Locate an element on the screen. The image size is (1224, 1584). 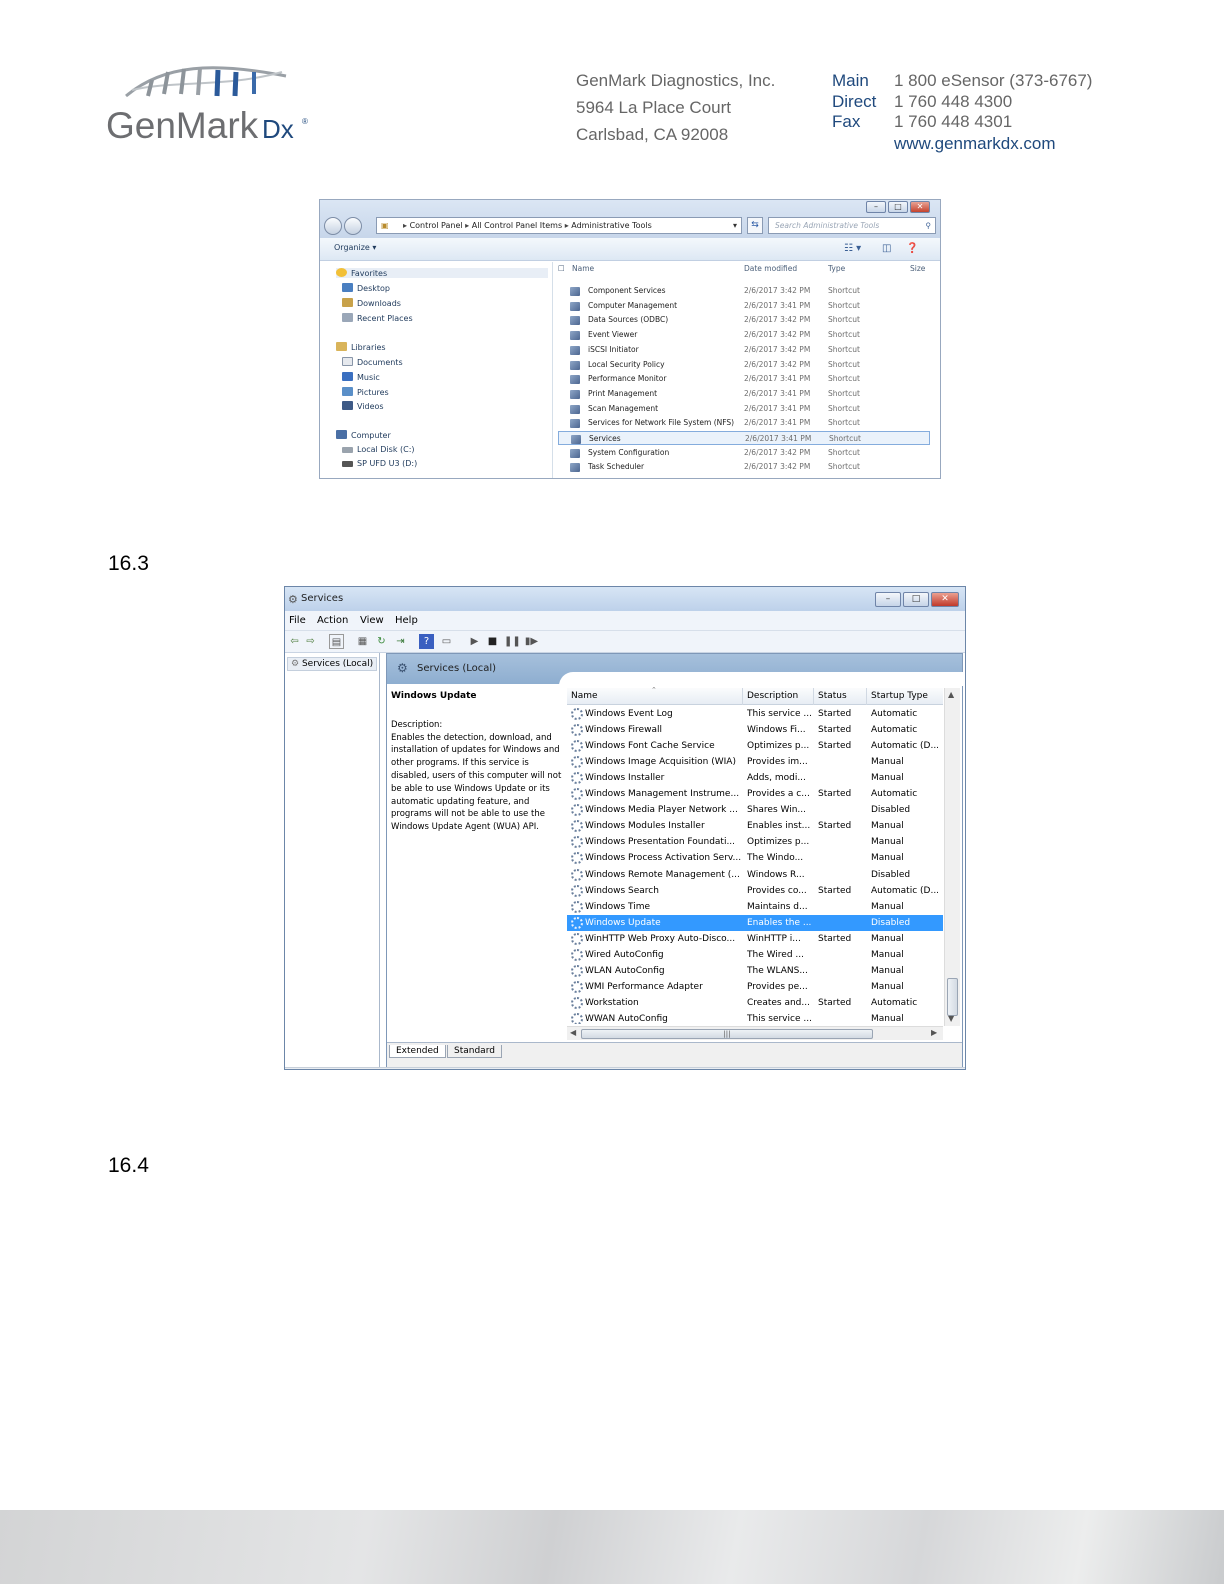
tab-extended: Extended is located at coordinates (417, 1051).